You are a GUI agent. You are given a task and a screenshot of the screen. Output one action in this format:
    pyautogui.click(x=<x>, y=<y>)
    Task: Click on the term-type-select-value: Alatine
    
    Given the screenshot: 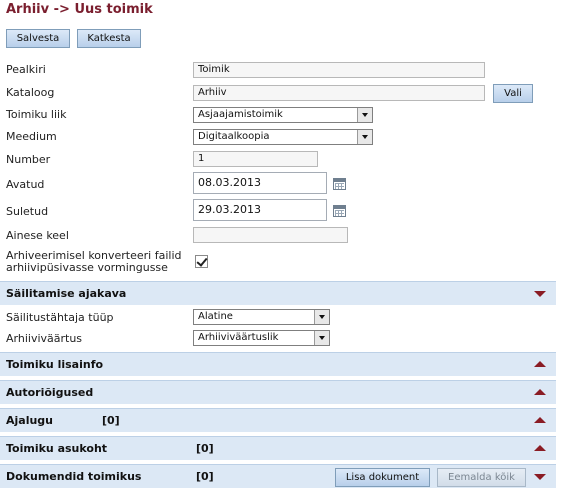 What is the action you would take?
    pyautogui.click(x=215, y=316)
    